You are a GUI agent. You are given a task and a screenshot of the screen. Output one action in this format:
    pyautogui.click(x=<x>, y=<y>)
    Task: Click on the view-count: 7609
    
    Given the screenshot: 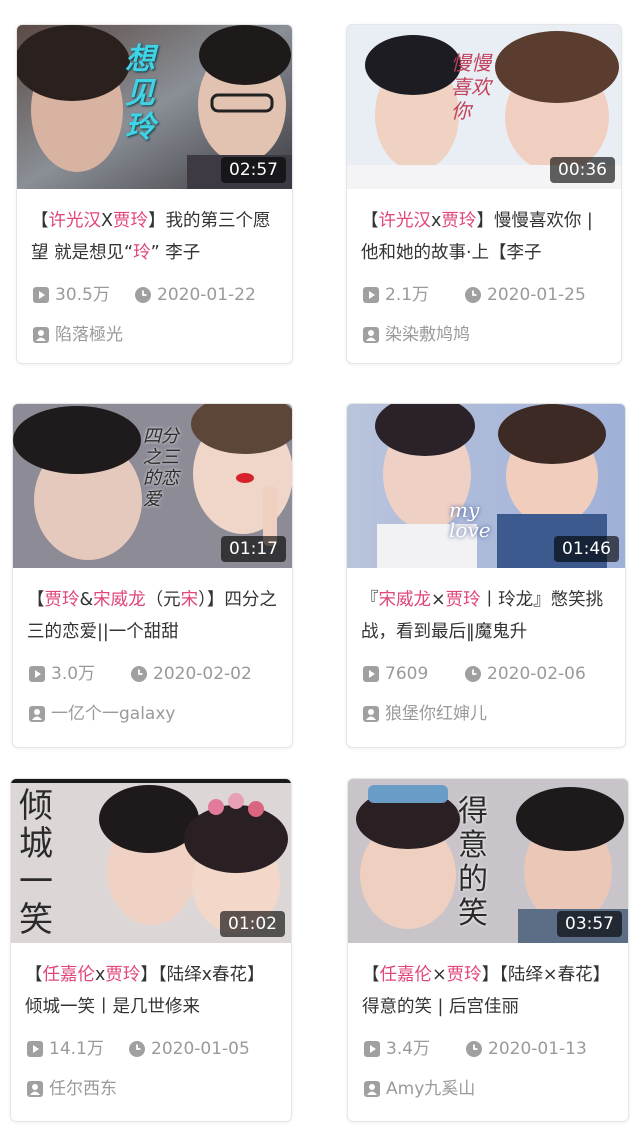 What is the action you would take?
    pyautogui.click(x=407, y=674)
    